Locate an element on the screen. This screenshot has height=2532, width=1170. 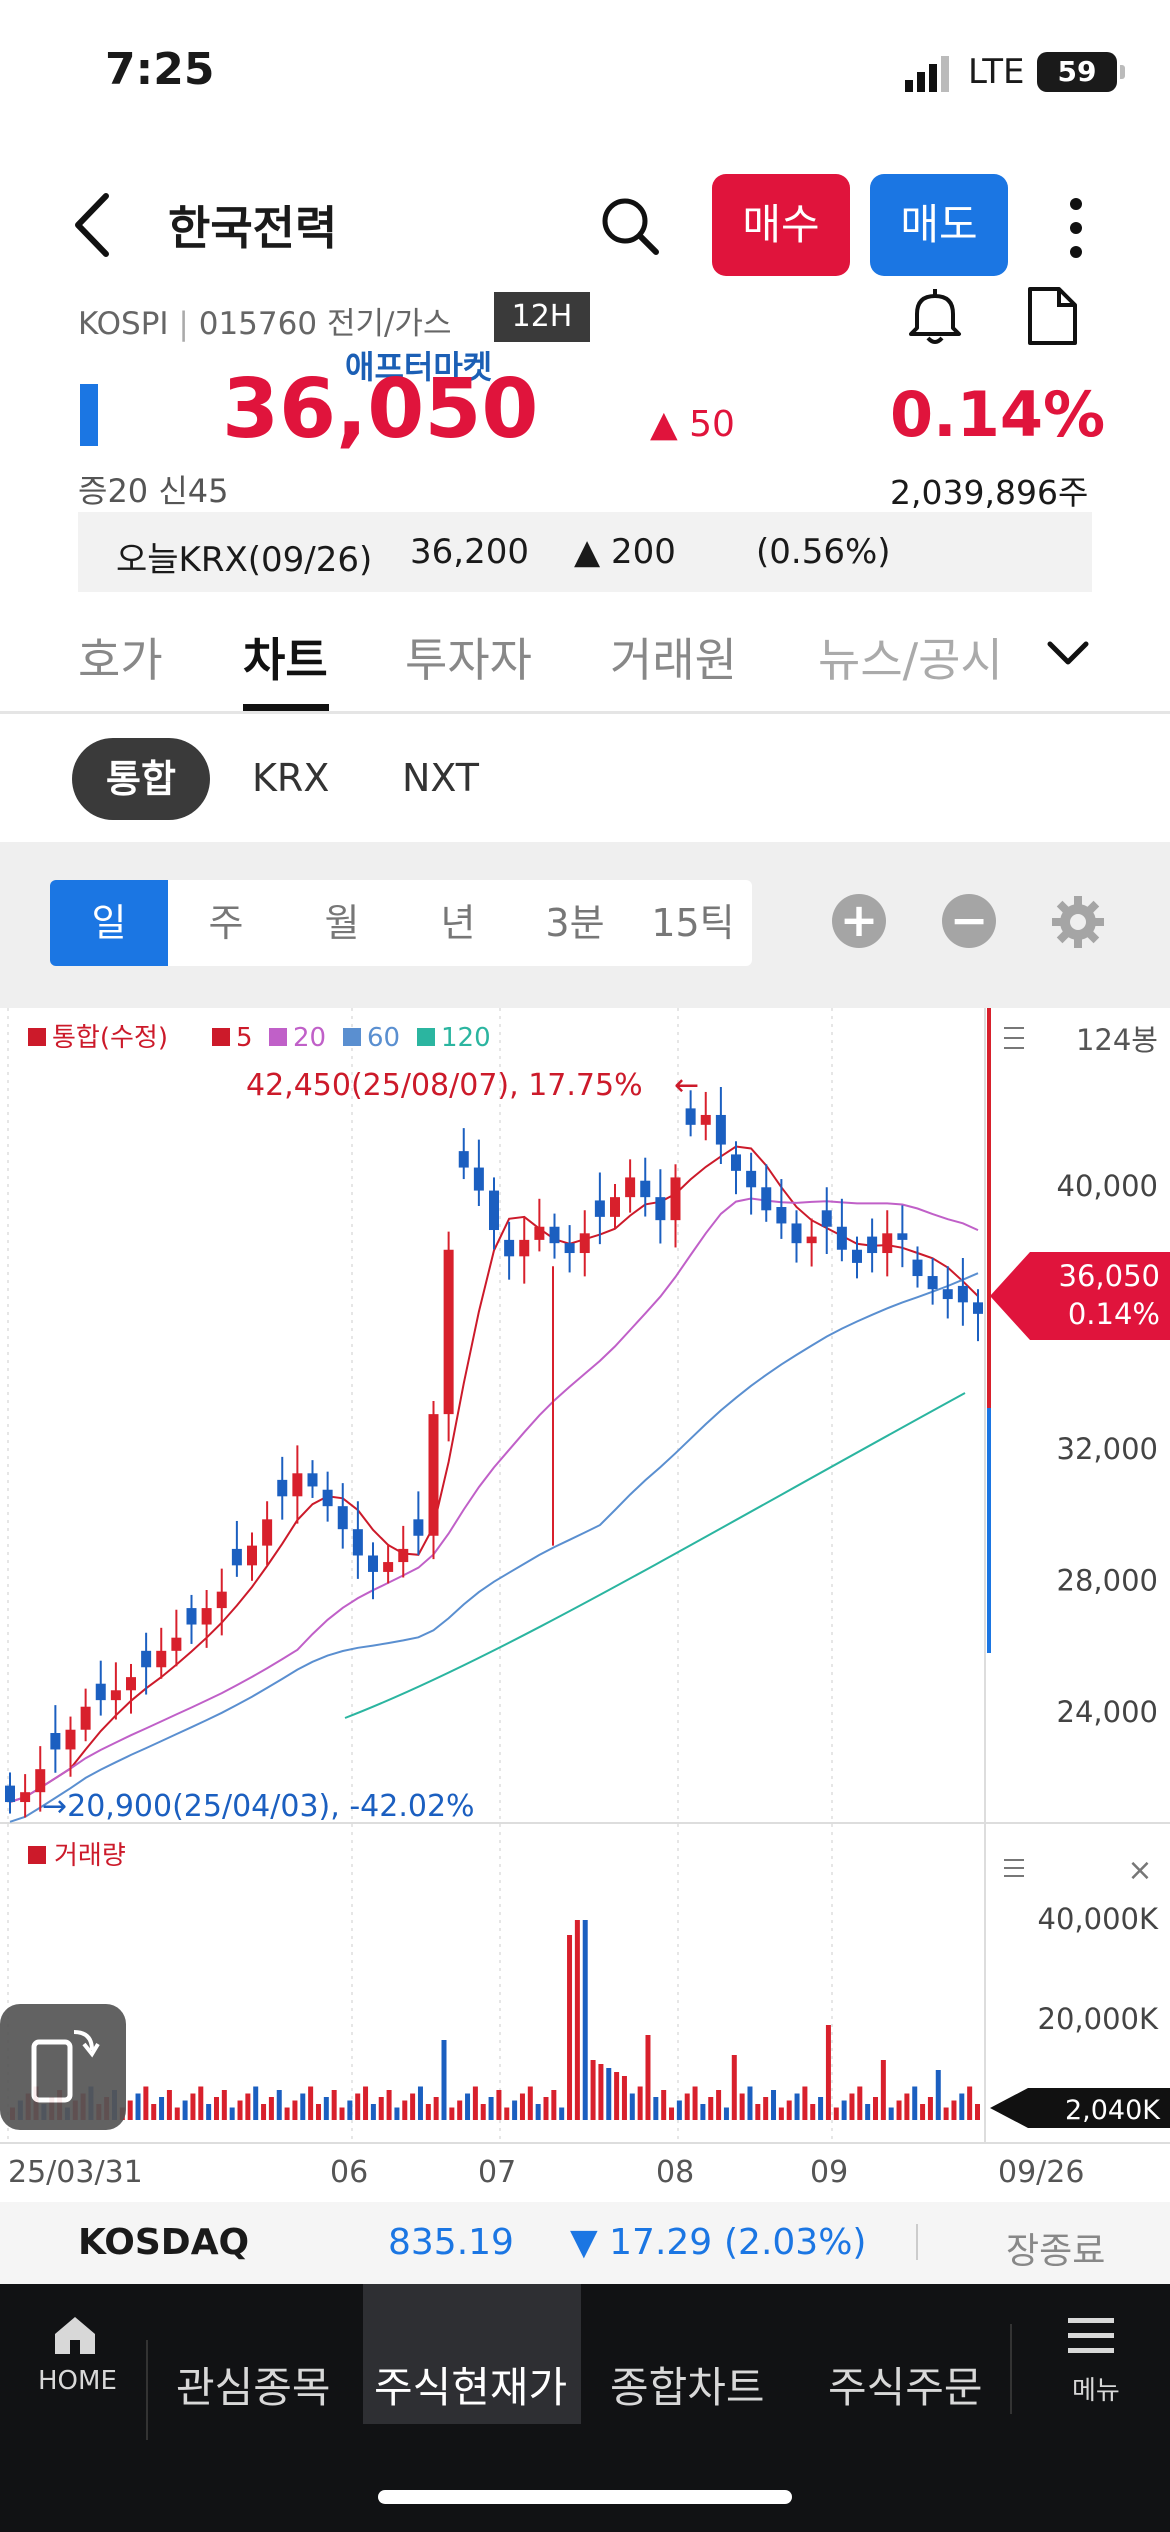
x-tick-label: 09 is located at coordinates (829, 2172).